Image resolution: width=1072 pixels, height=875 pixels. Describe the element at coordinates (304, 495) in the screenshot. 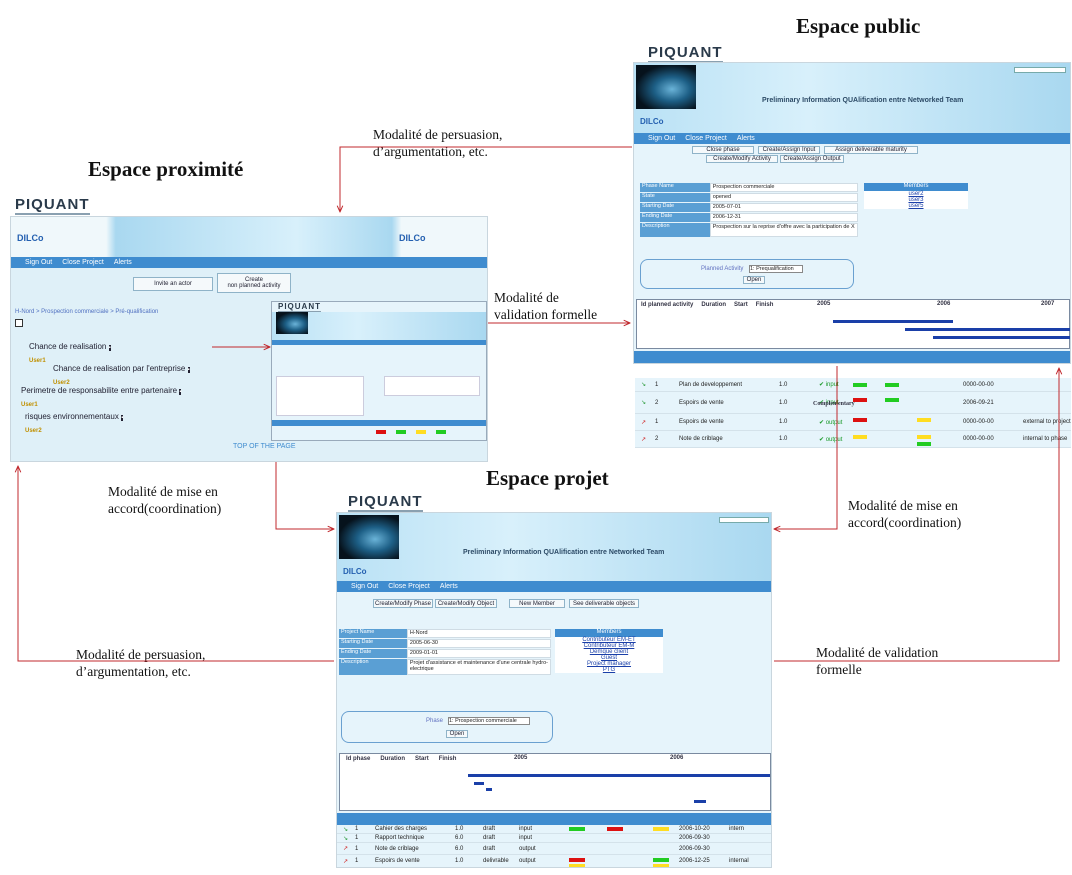

I see `arrow-accord-left` at that location.